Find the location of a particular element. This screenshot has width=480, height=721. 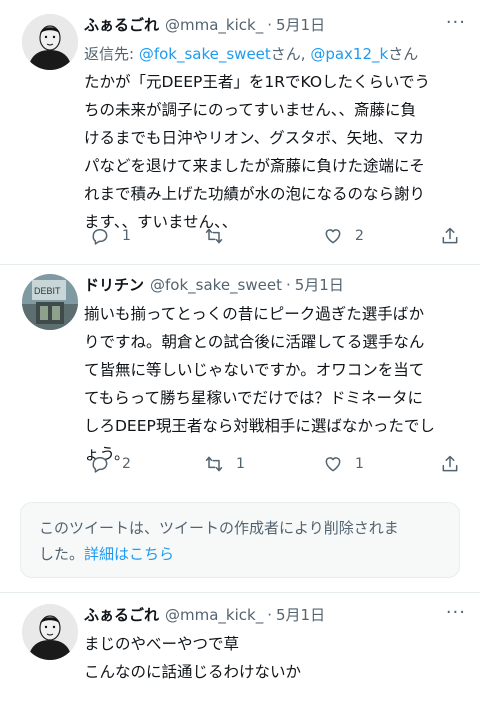

retweet-button is located at coordinates (220, 236).